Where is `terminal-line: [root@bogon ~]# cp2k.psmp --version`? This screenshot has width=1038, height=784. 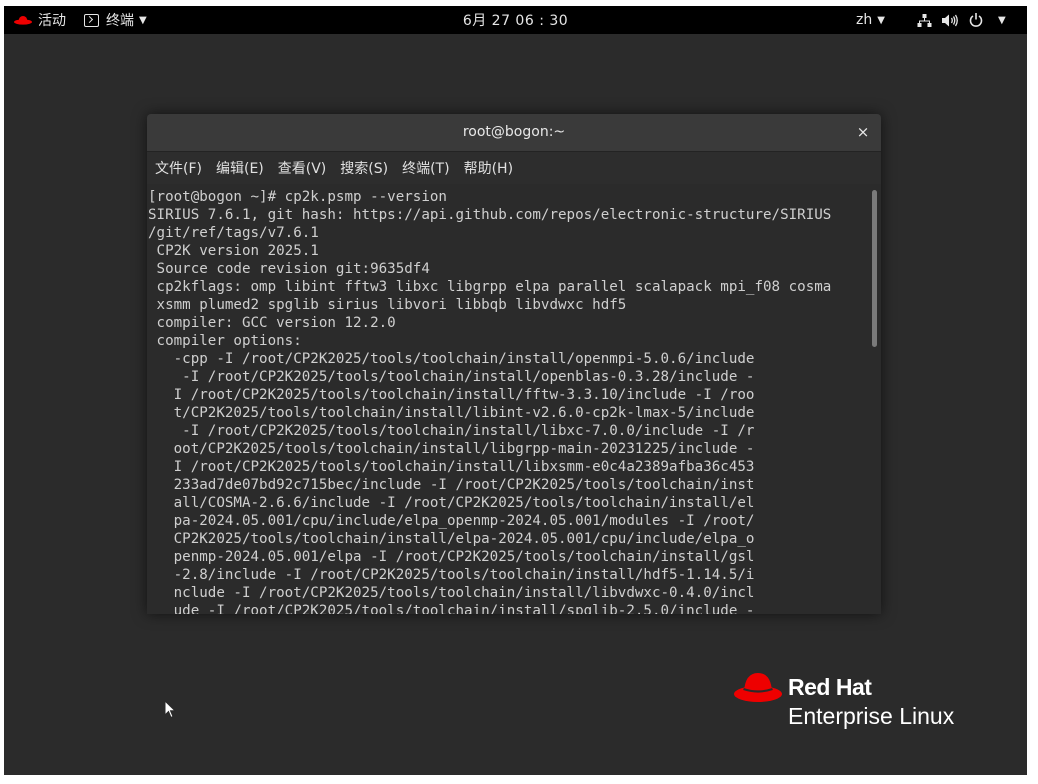 terminal-line: [root@bogon ~]# cp2k.psmp --version is located at coordinates (297, 197).